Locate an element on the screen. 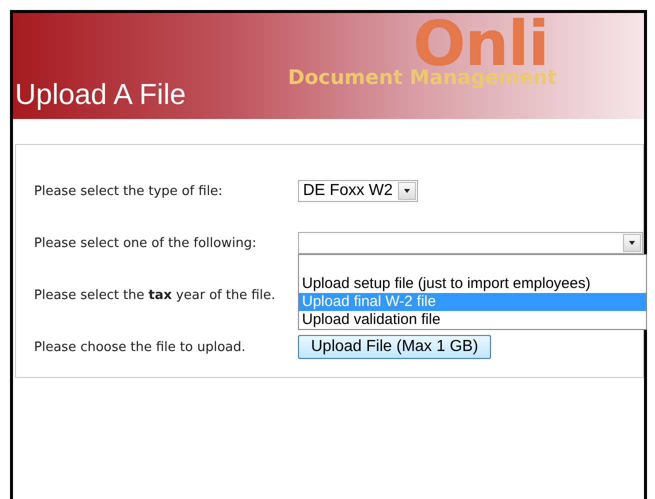  upload-button: Upload File (Max 1 GB) is located at coordinates (395, 347).